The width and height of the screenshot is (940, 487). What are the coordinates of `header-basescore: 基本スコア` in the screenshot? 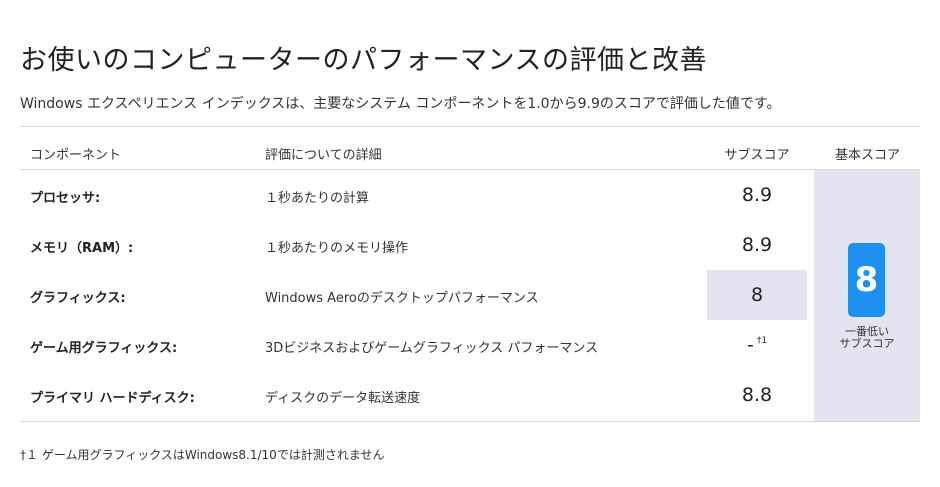 It's located at (867, 155).